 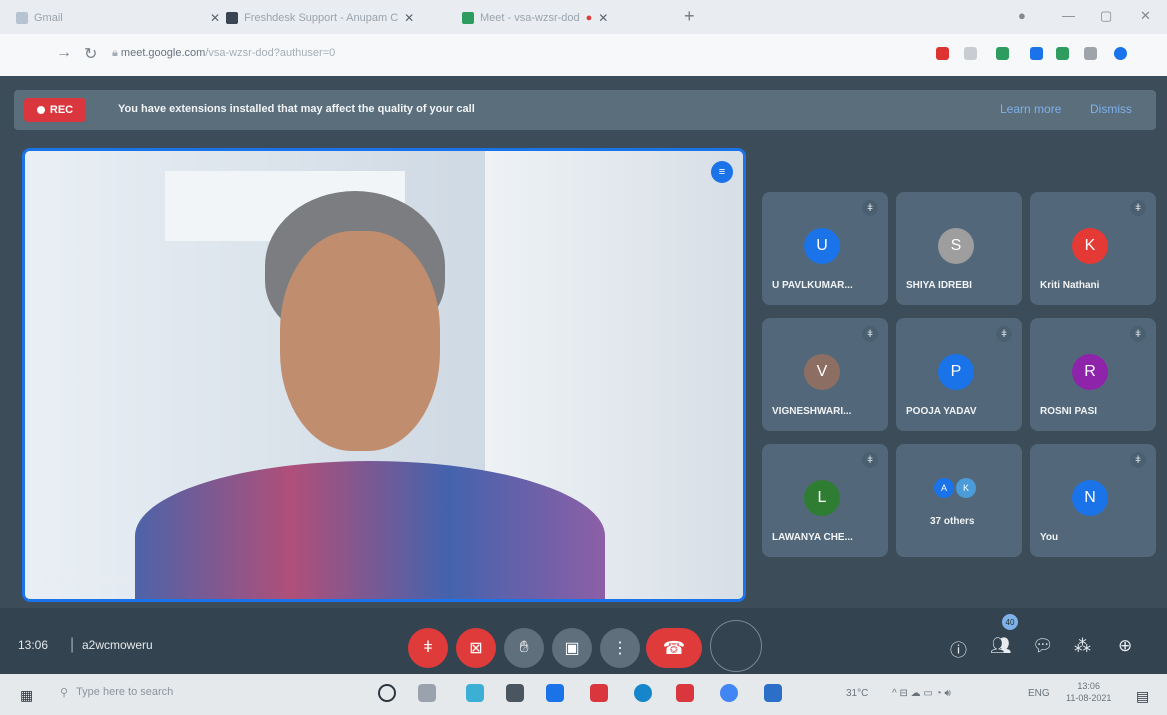 I want to click on speaking-indicator-icon: ≡, so click(x=722, y=172).